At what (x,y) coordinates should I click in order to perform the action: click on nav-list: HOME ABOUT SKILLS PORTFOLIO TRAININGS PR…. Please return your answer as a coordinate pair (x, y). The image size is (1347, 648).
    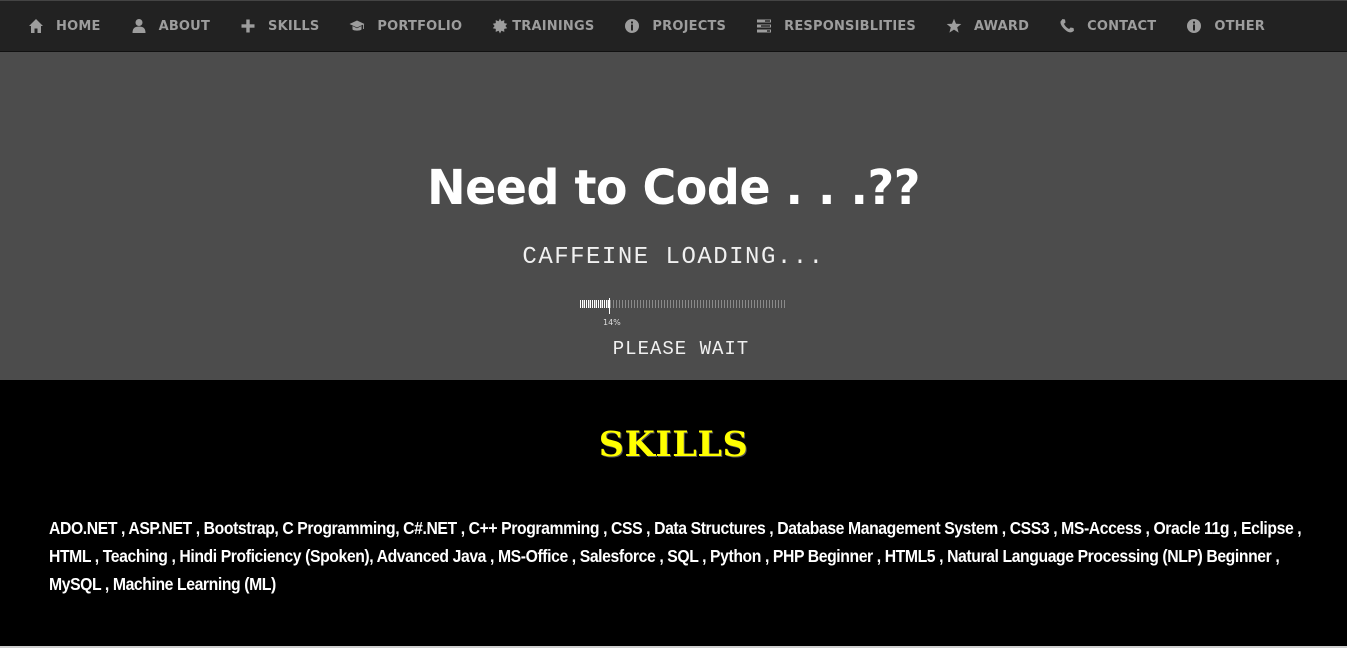
    Looking at the image, I should click on (673, 26).